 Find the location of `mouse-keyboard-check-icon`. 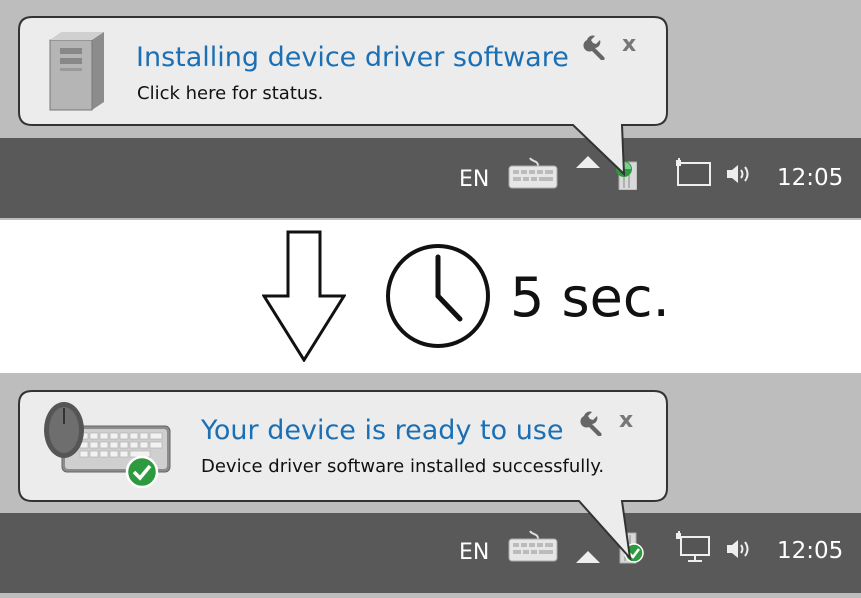

mouse-keyboard-check-icon is located at coordinates (107, 446).